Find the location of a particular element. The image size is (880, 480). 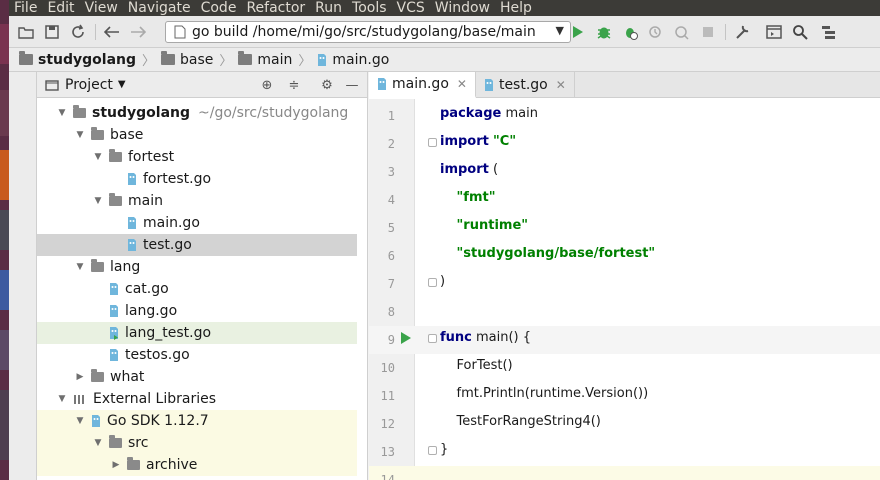

tree-item-lang: ▼ lang is located at coordinates (197, 267).